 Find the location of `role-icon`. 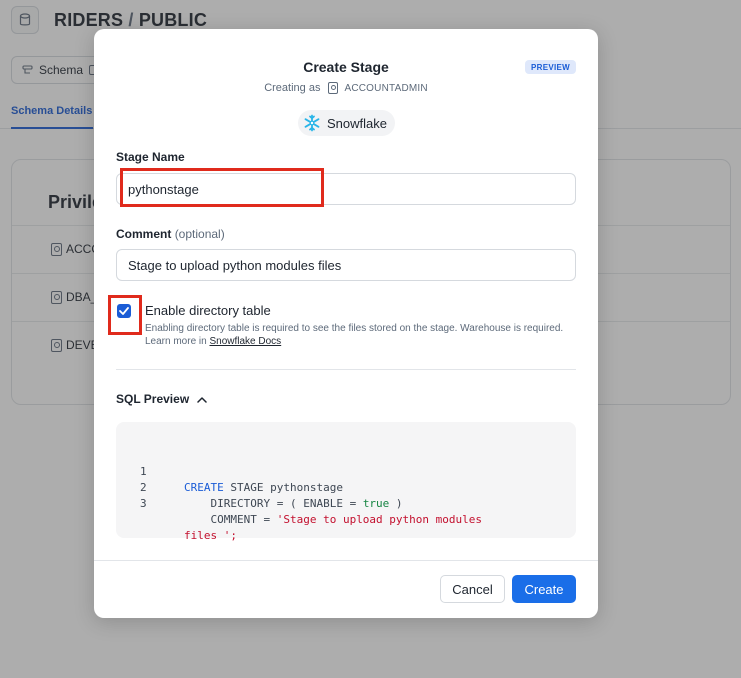

role-icon is located at coordinates (333, 88).